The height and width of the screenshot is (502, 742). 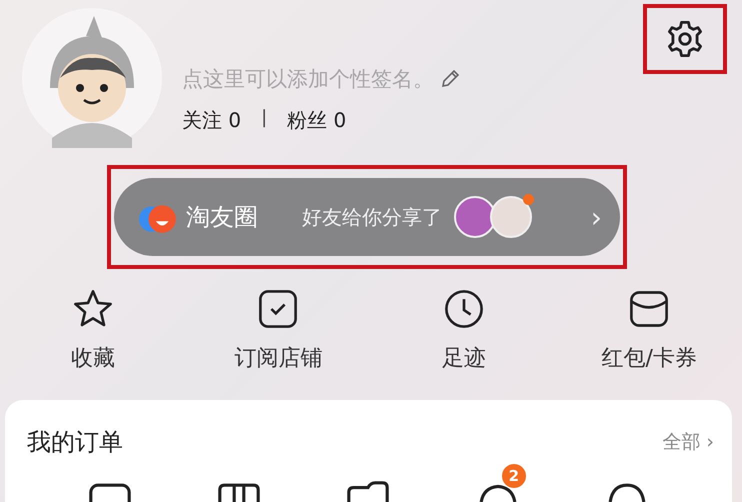 I want to click on shortcut-label: 收藏, so click(x=92, y=358).